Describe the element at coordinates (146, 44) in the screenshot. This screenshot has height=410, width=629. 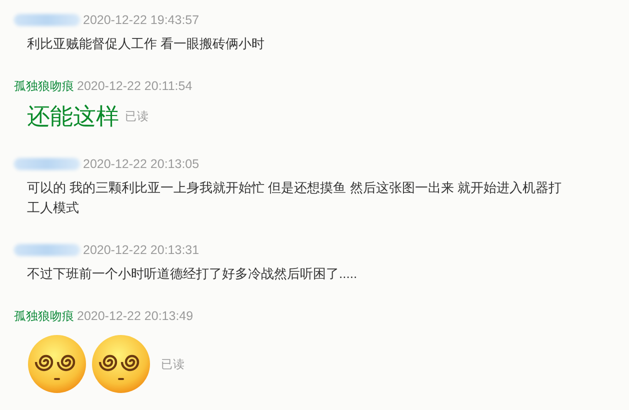
I see `message-text: 利比亚贼能督促人工作 看一眼搬砖俩小时` at that location.